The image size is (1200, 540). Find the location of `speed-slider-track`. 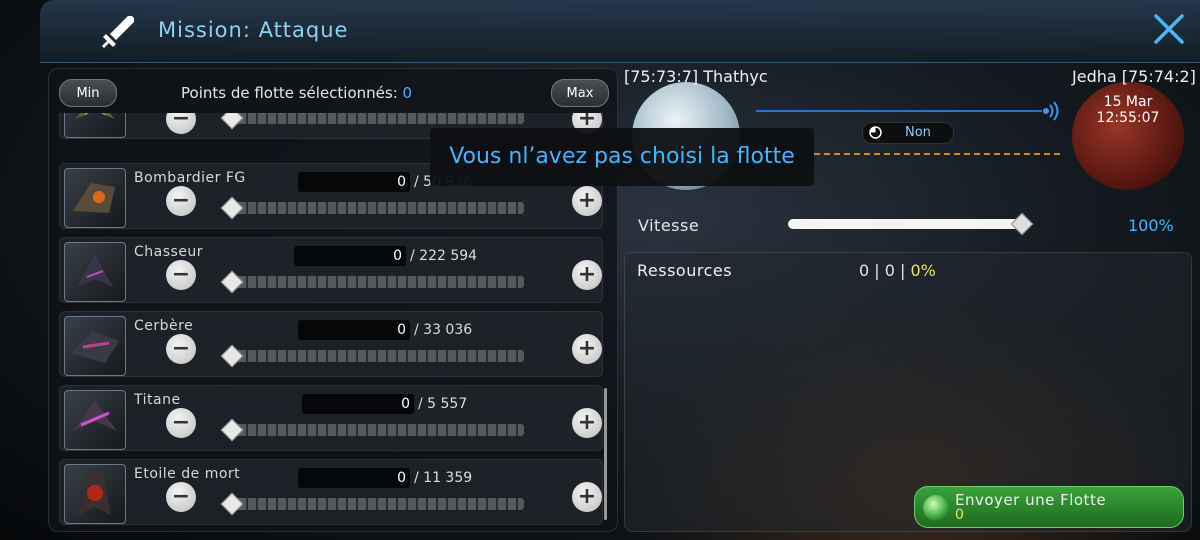

speed-slider-track is located at coordinates (906, 224).